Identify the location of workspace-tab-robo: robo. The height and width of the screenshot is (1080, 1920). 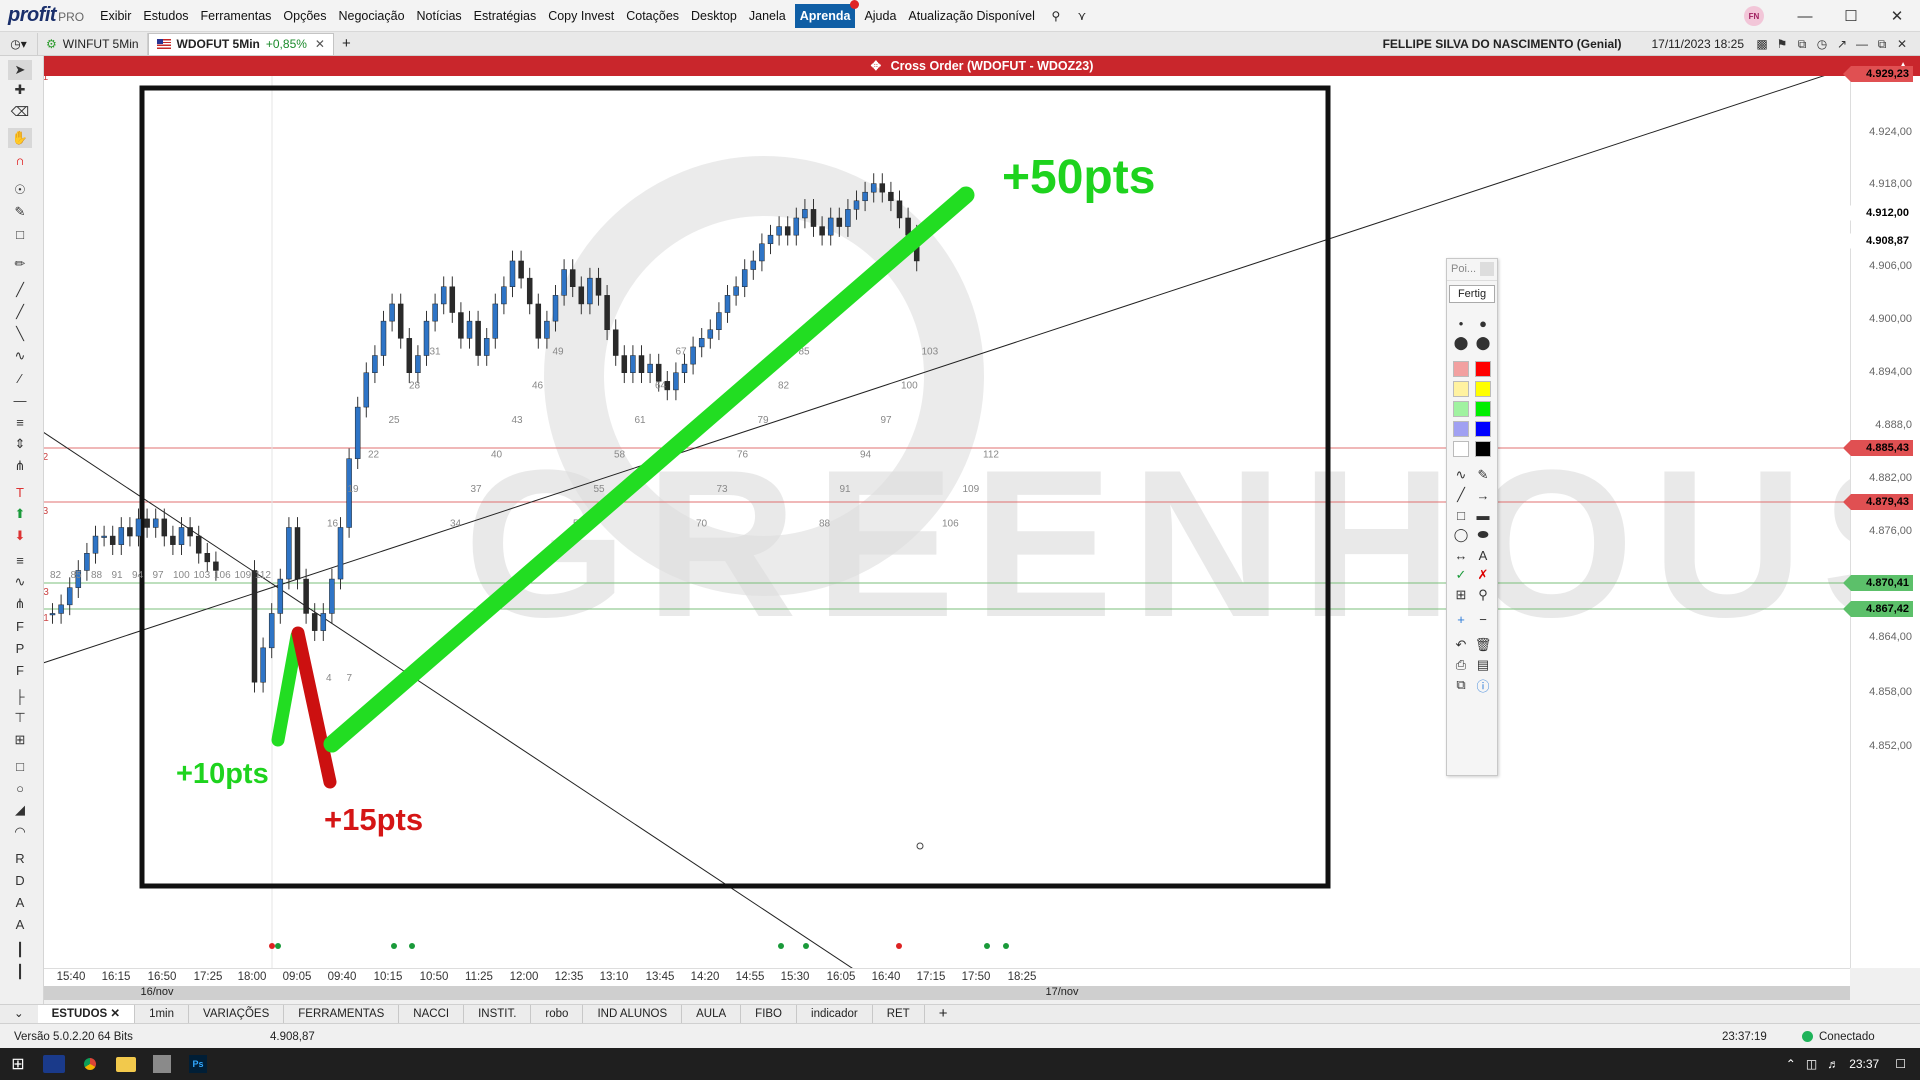
(557, 1014).